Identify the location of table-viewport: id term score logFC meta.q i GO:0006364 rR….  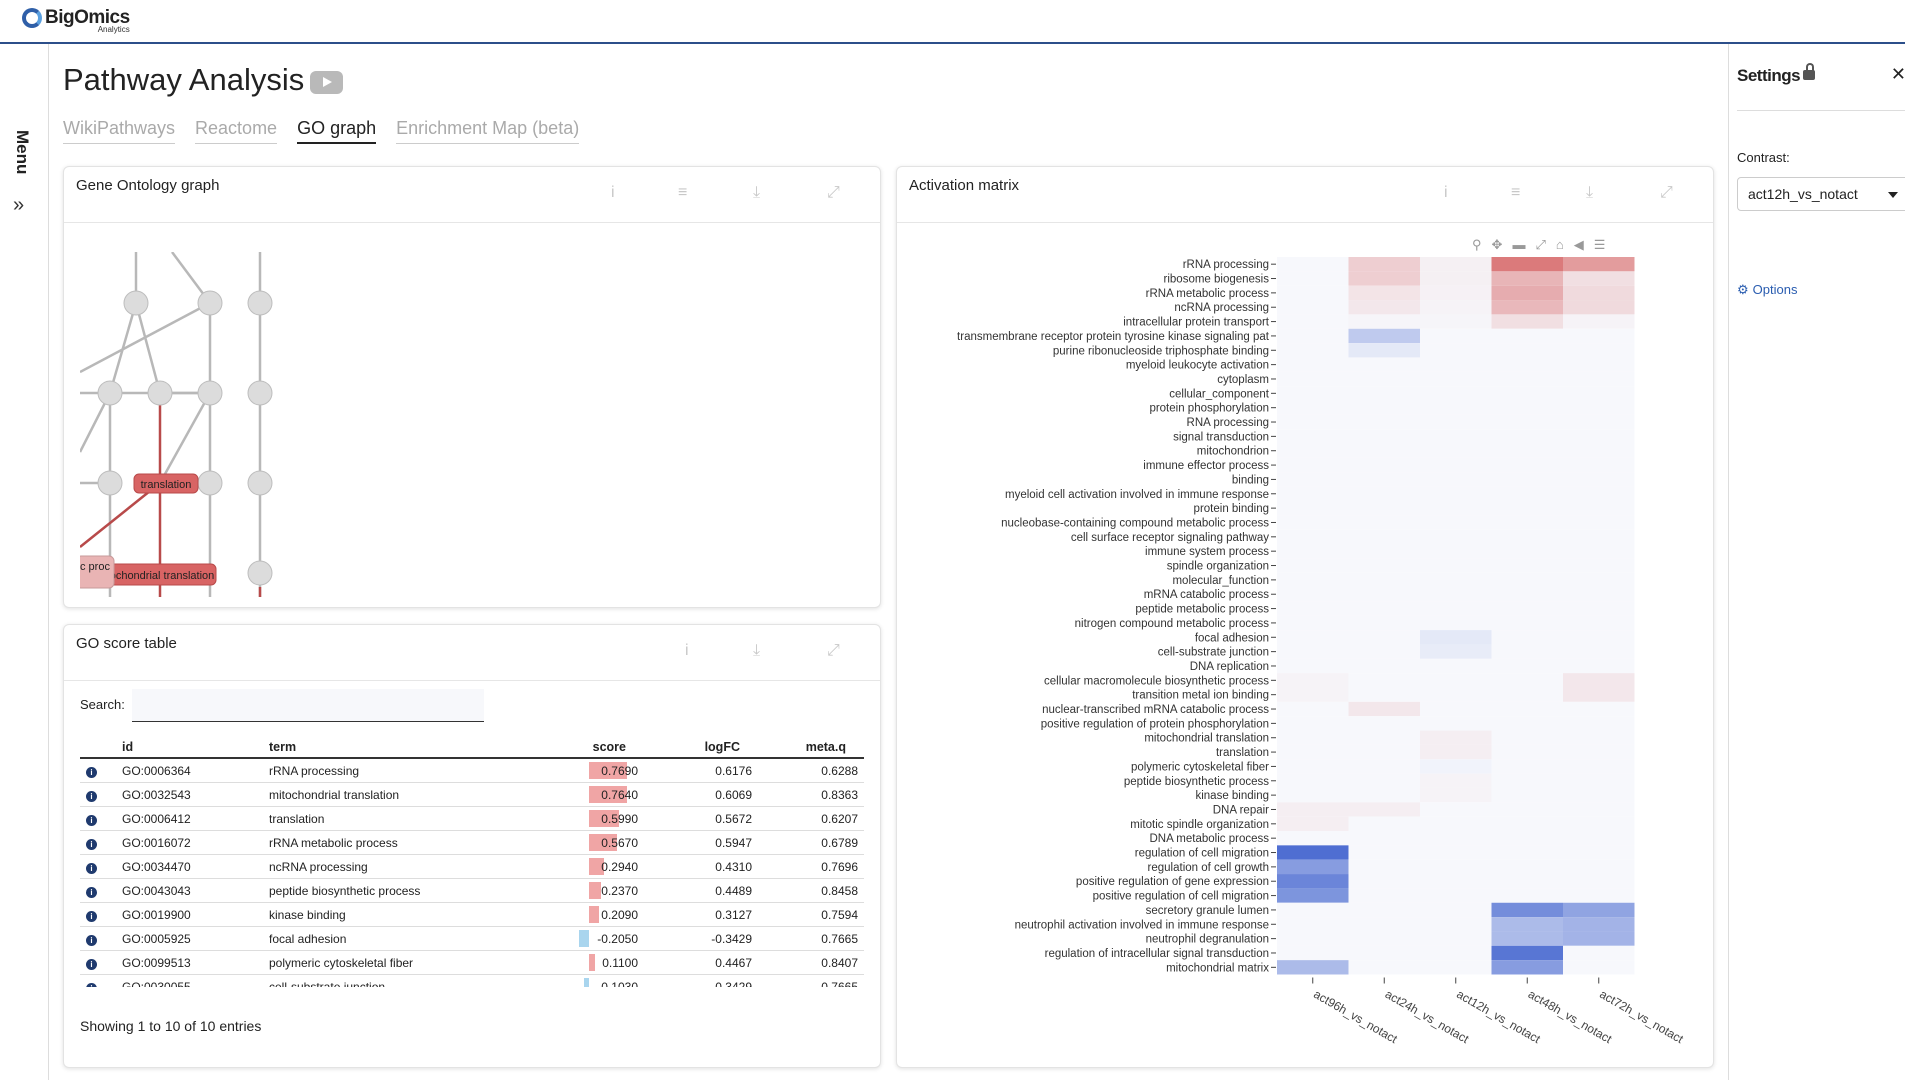
(472, 806).